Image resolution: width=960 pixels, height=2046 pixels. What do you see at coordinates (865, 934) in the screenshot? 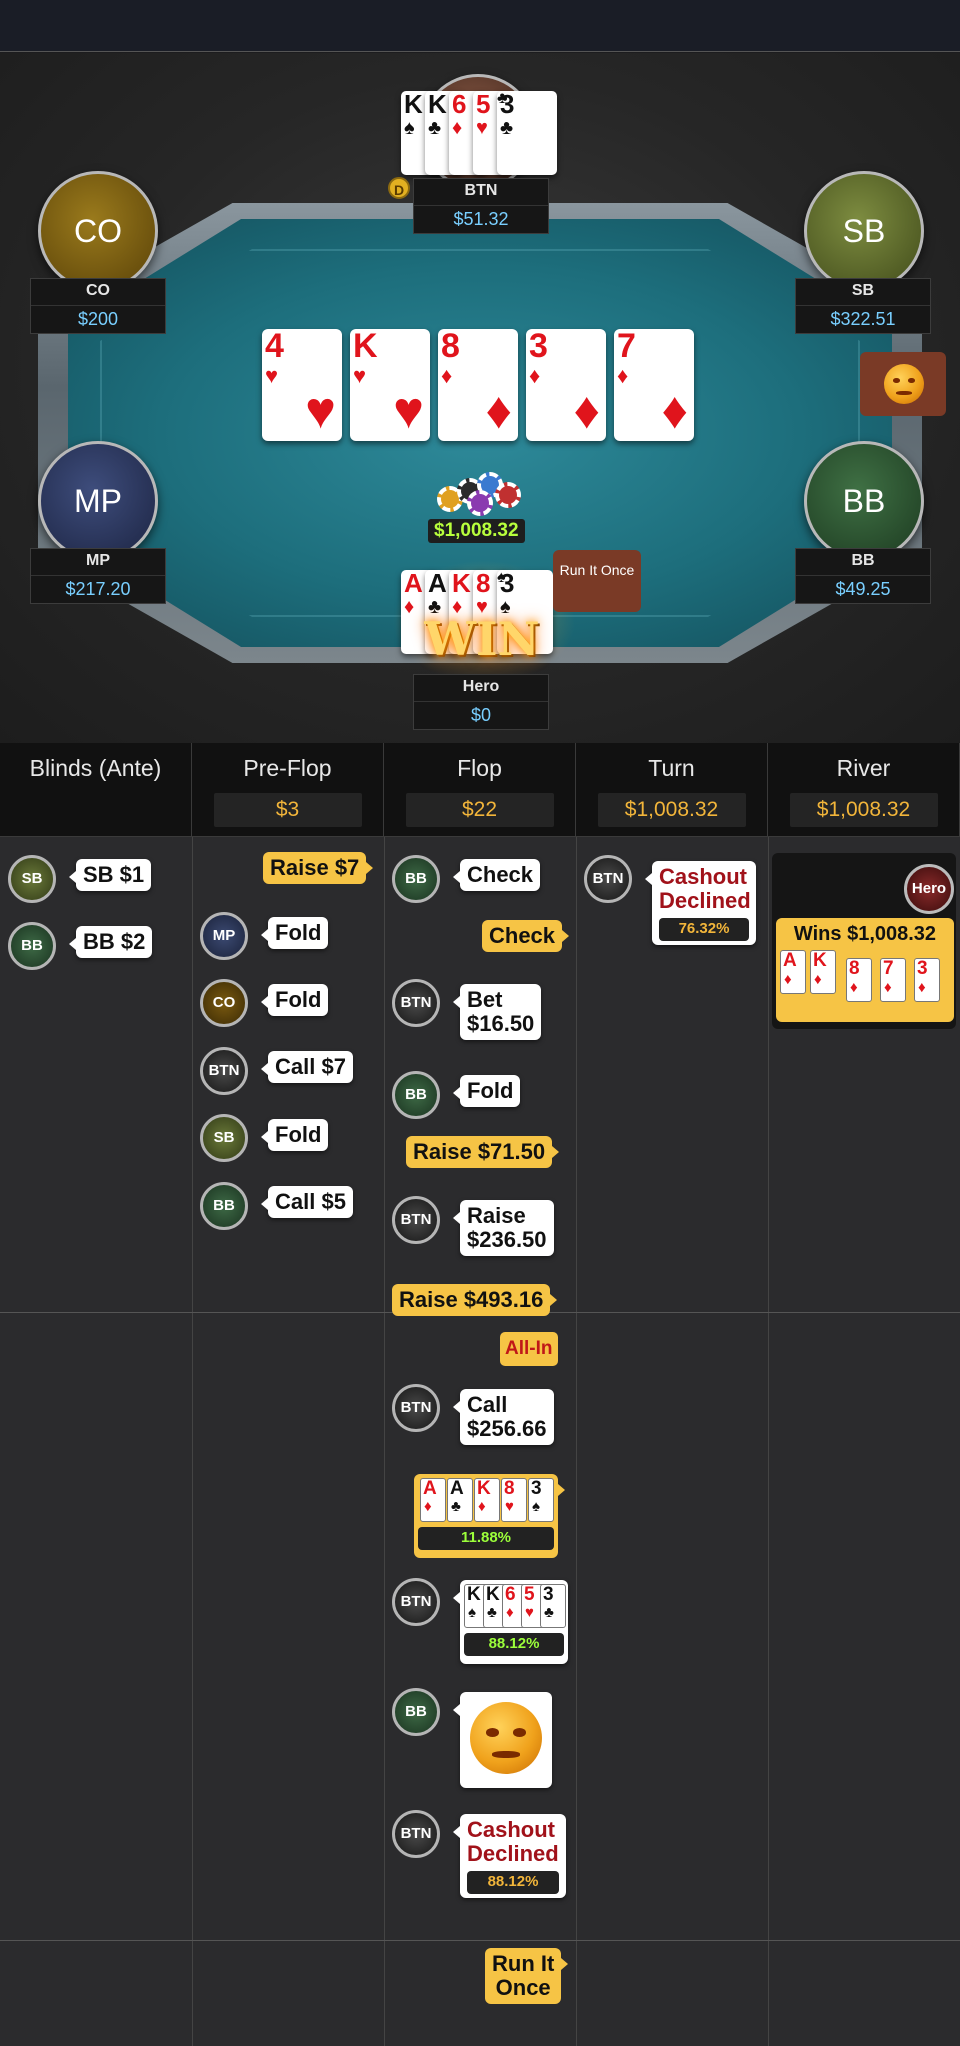
I see `winner-text: Wins $1,008.32` at bounding box center [865, 934].